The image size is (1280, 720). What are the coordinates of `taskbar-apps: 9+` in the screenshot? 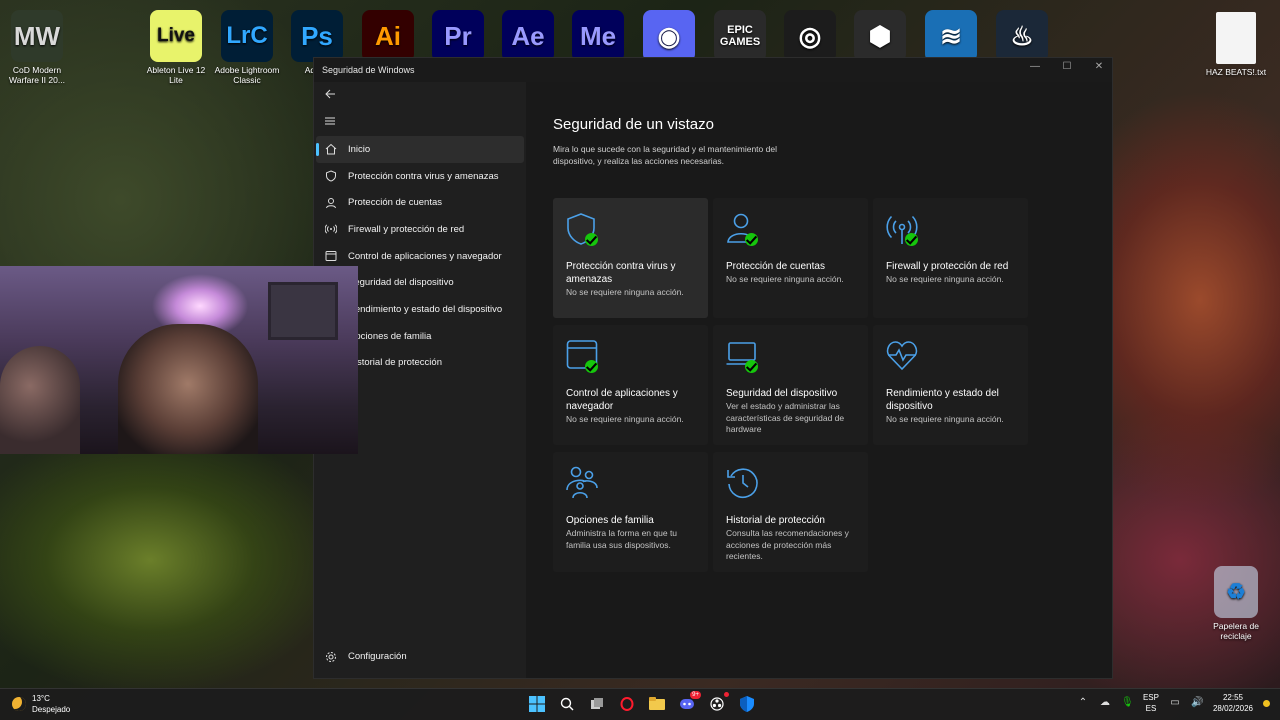 It's located at (642, 702).